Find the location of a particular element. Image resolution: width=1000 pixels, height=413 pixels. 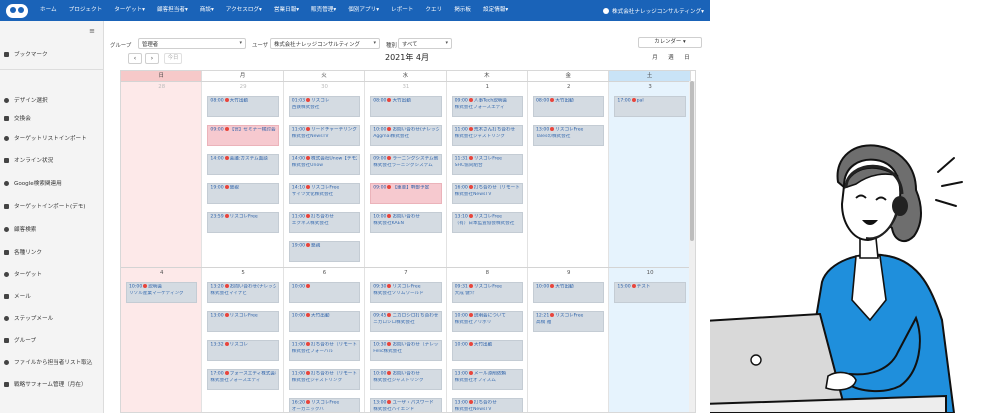

calendar-event: 11:00 打ち合わせ（リモート） 株式会社フォーバル is located at coordinates (324, 350).